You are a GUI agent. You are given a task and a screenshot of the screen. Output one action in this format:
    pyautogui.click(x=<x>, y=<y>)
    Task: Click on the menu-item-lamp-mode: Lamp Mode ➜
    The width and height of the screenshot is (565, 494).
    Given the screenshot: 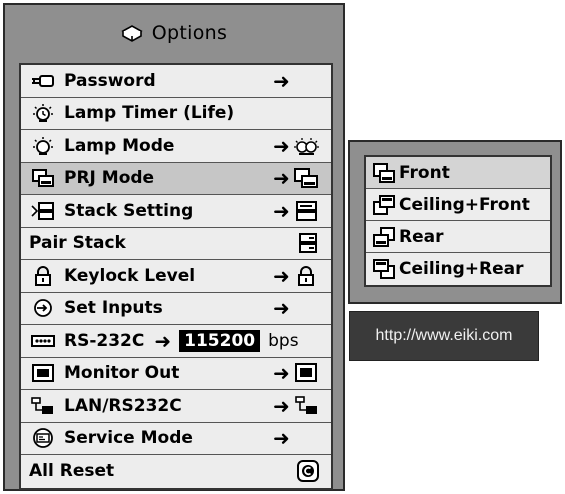 What is the action you would take?
    pyautogui.click(x=176, y=146)
    